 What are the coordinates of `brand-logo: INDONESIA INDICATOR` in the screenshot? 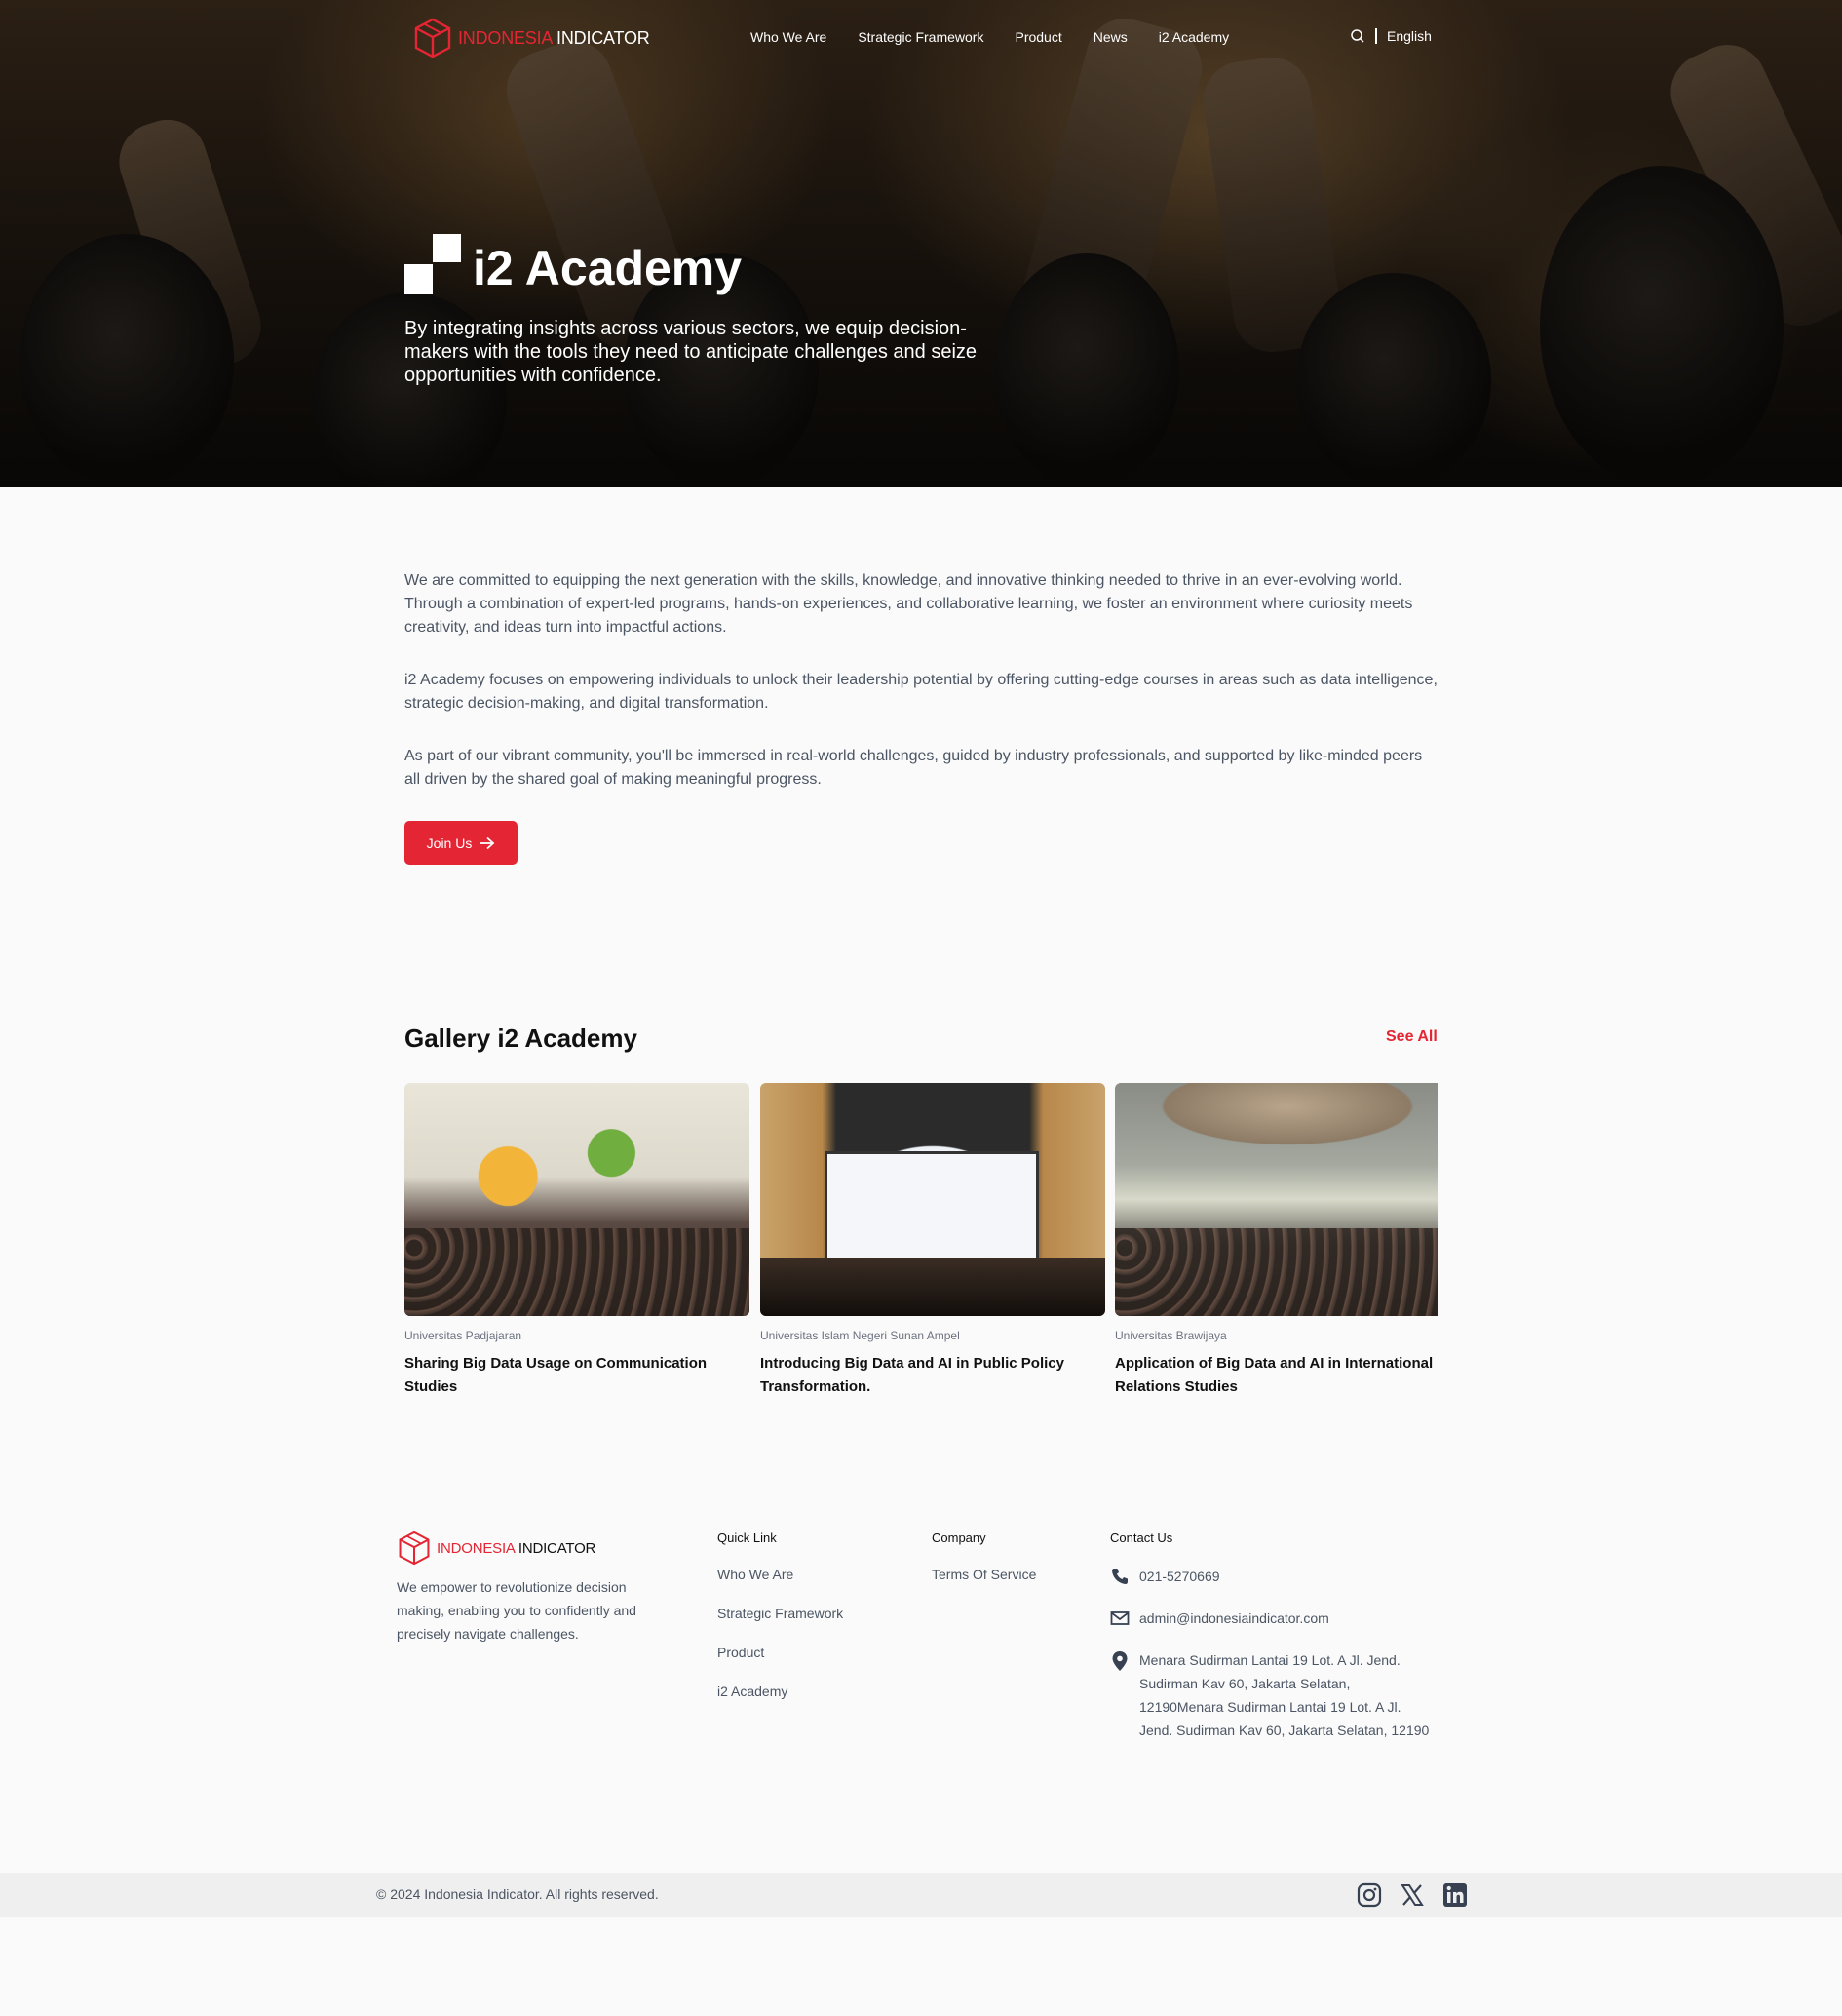 It's located at (531, 38).